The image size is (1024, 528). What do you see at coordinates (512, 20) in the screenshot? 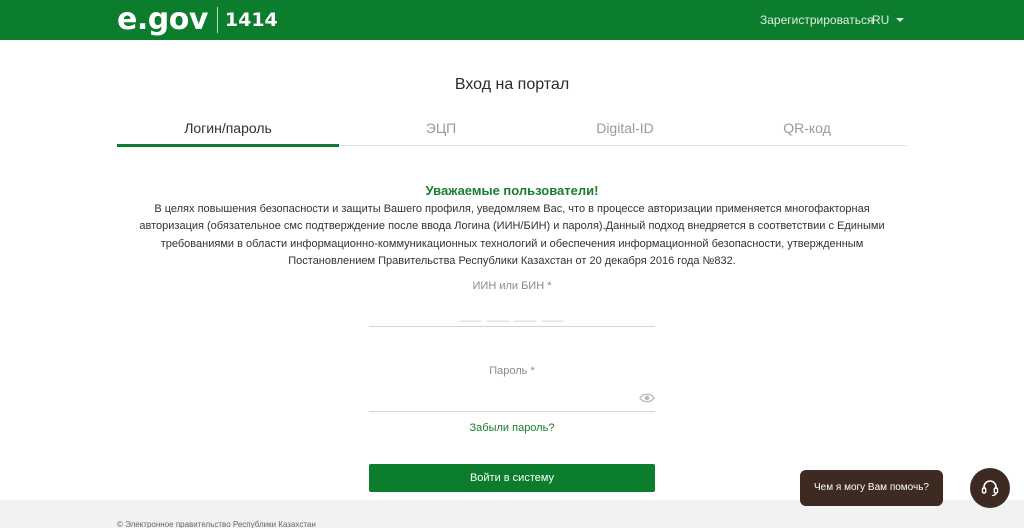
I see `top-header: e.gov 1414 Зарегистрироваться RU` at bounding box center [512, 20].